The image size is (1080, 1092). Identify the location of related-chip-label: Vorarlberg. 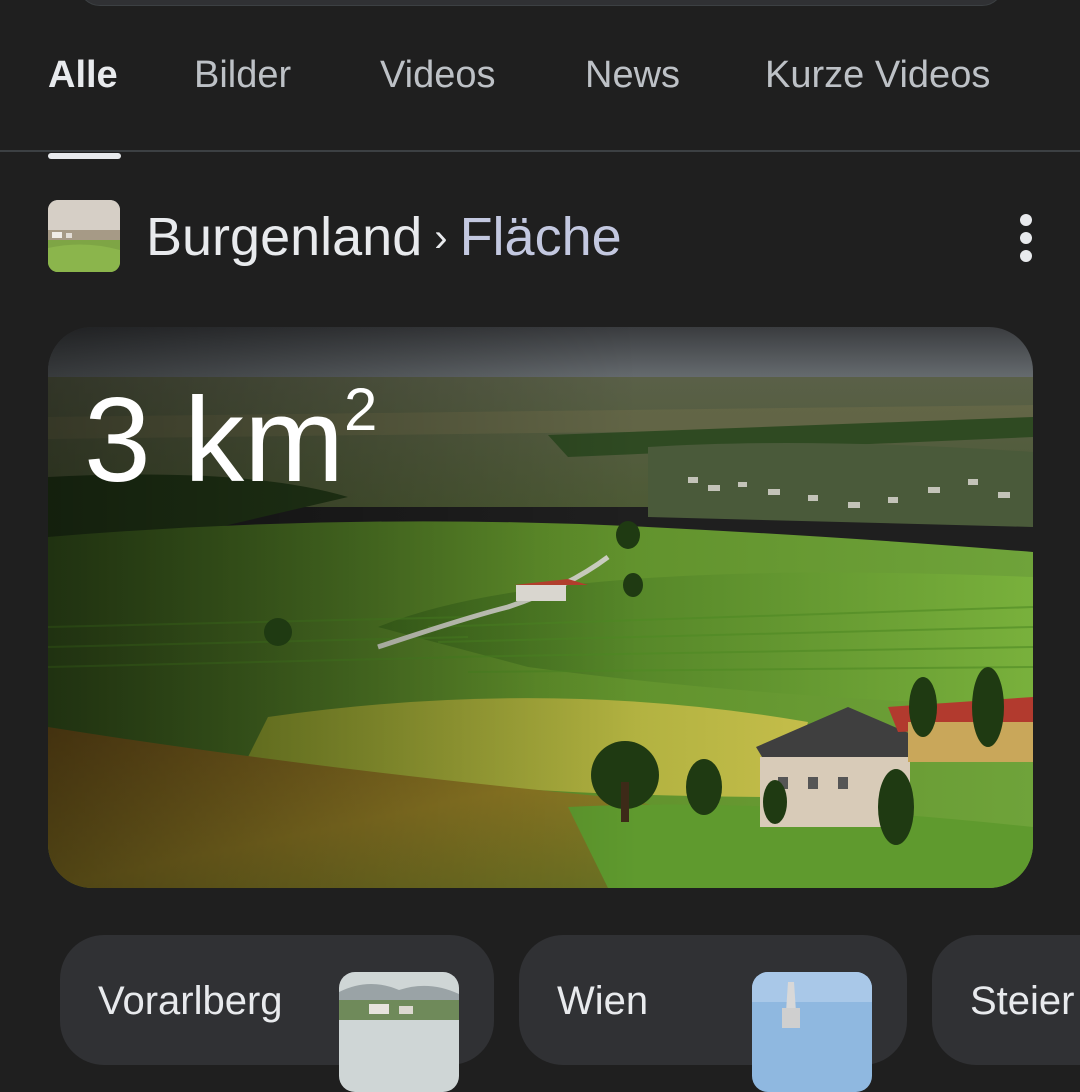
(190, 1001).